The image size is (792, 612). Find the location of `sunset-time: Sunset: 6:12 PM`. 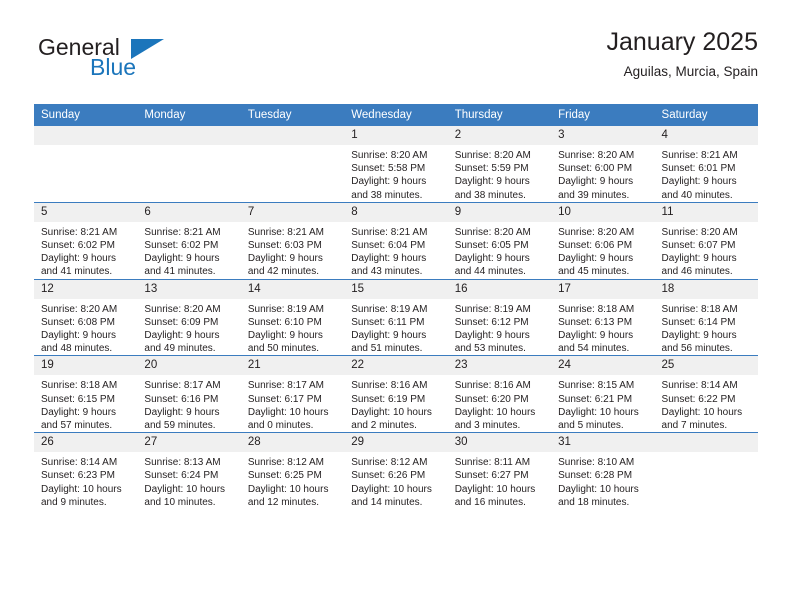

sunset-time: Sunset: 6:12 PM is located at coordinates (491, 322).